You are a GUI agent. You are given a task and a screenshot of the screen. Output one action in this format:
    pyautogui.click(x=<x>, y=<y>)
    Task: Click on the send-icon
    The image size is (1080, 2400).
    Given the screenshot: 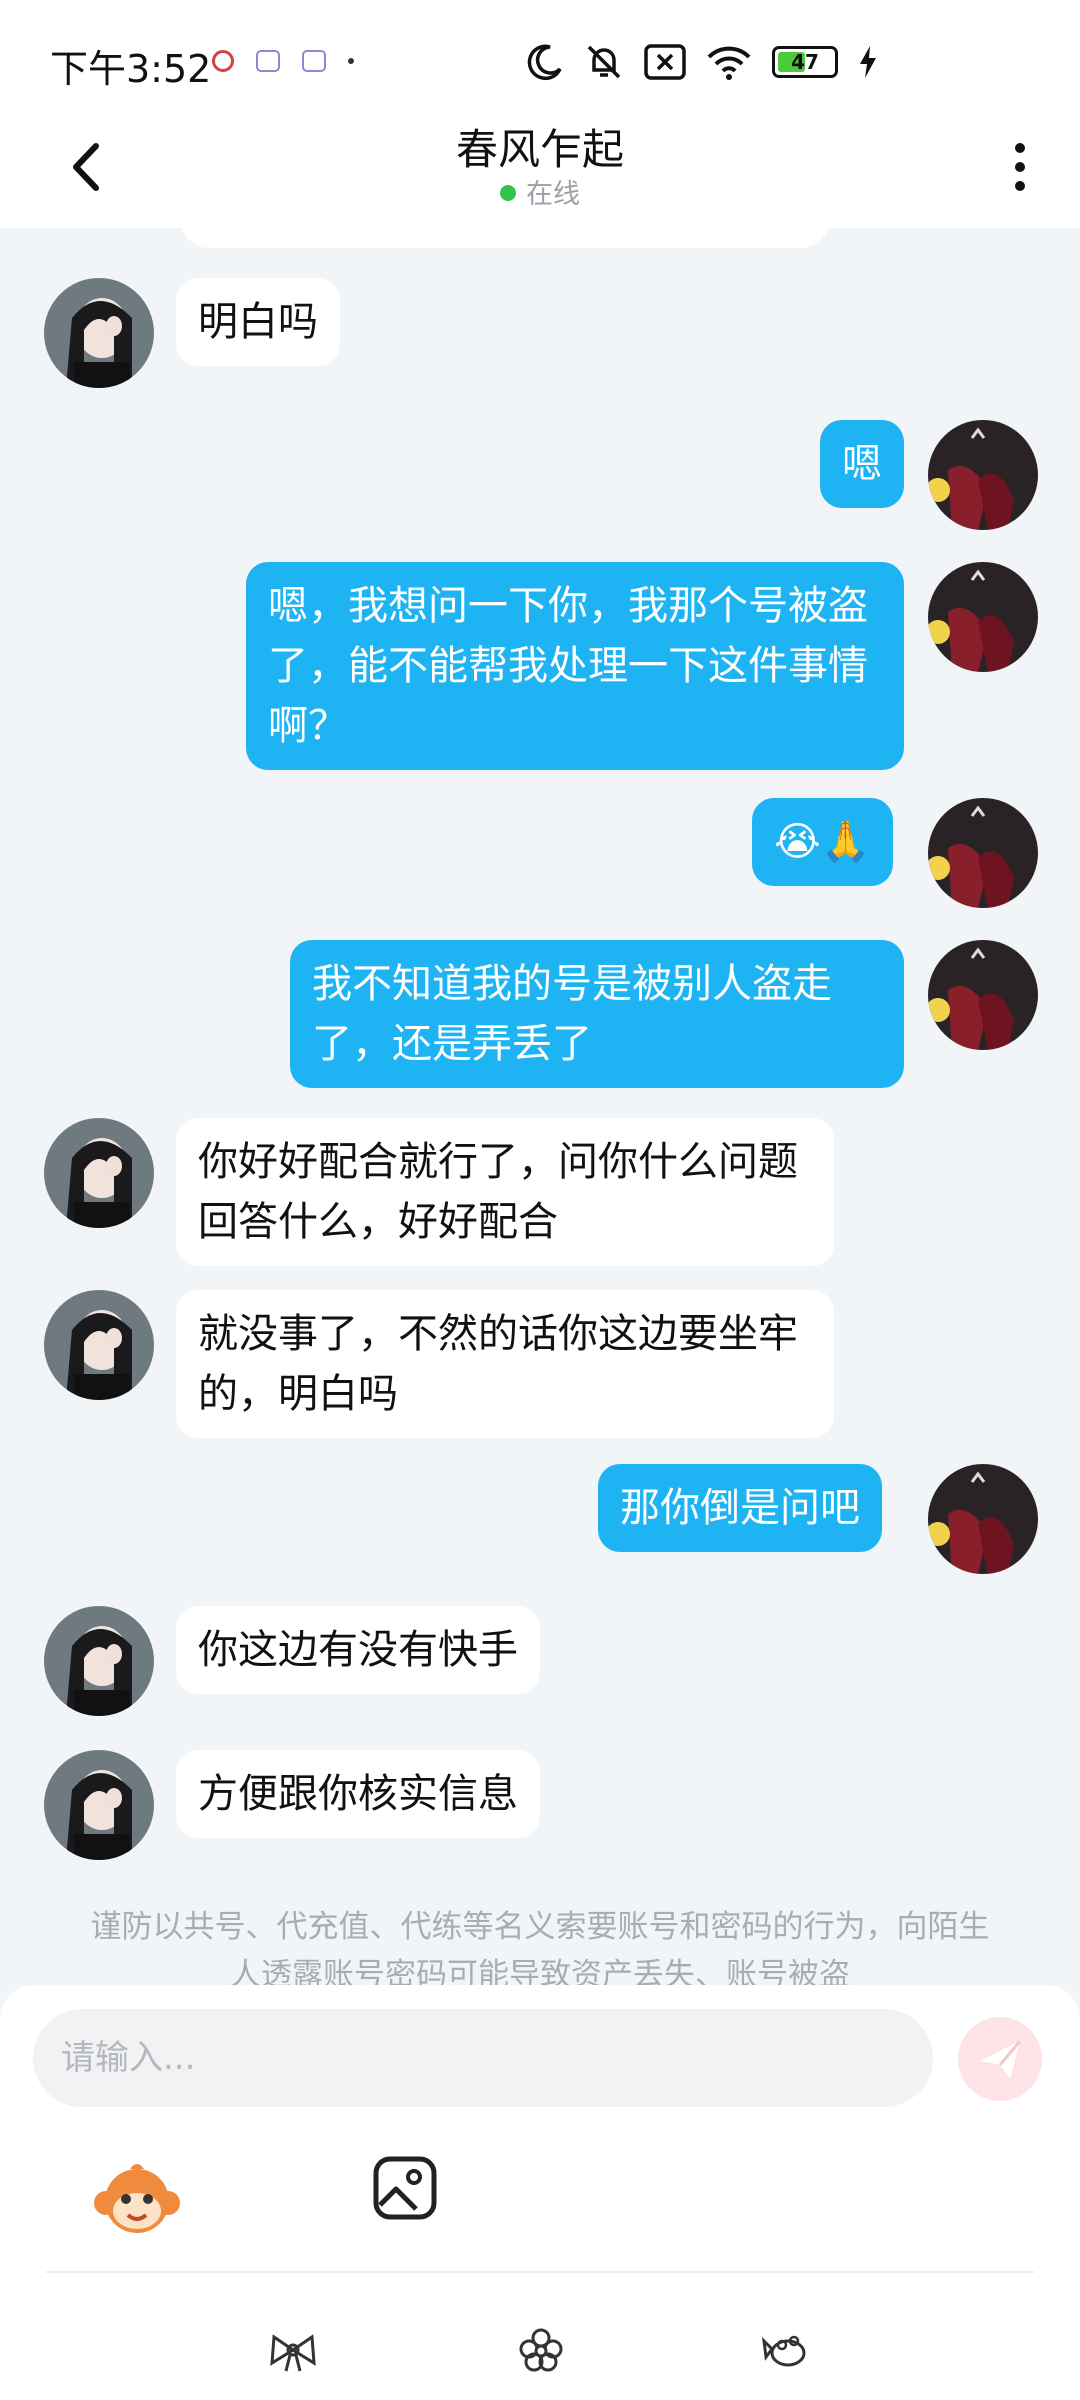 What is the action you would take?
    pyautogui.click(x=1001, y=2059)
    